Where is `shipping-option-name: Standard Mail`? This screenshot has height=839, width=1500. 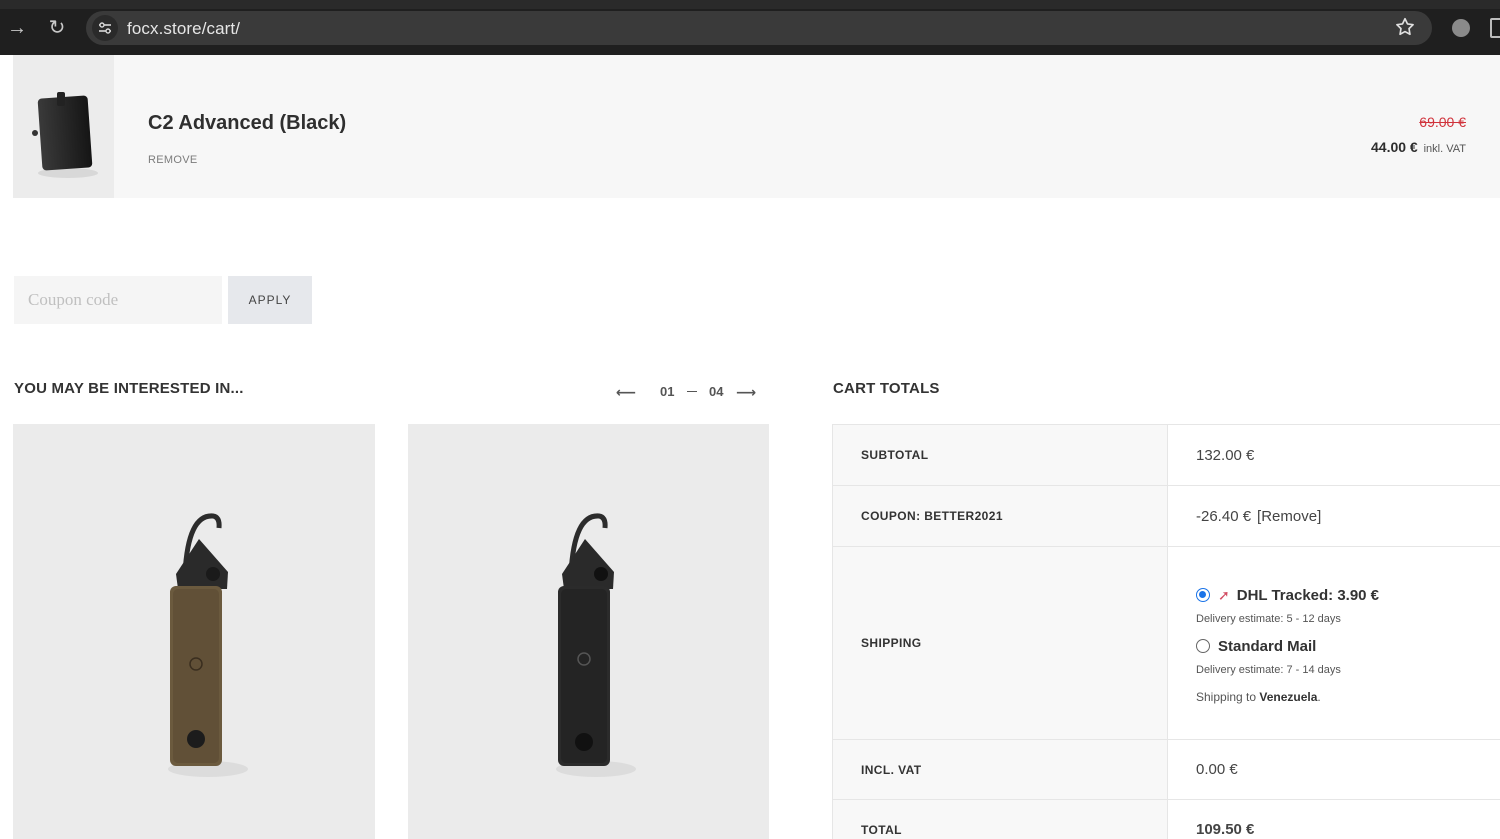 shipping-option-name: Standard Mail is located at coordinates (1267, 646).